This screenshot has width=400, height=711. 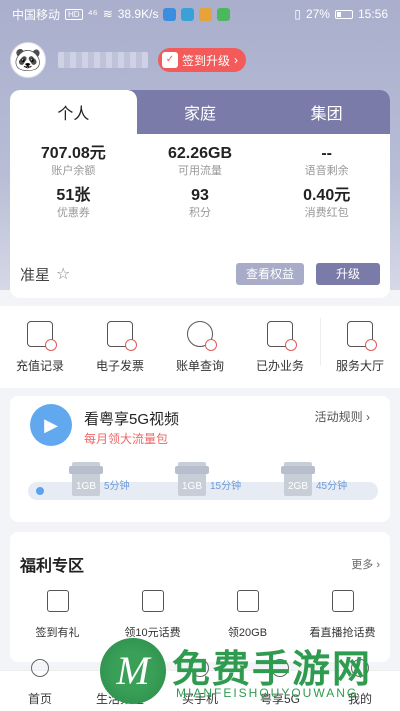 I want to click on hd-badge: HD, so click(x=74, y=14).